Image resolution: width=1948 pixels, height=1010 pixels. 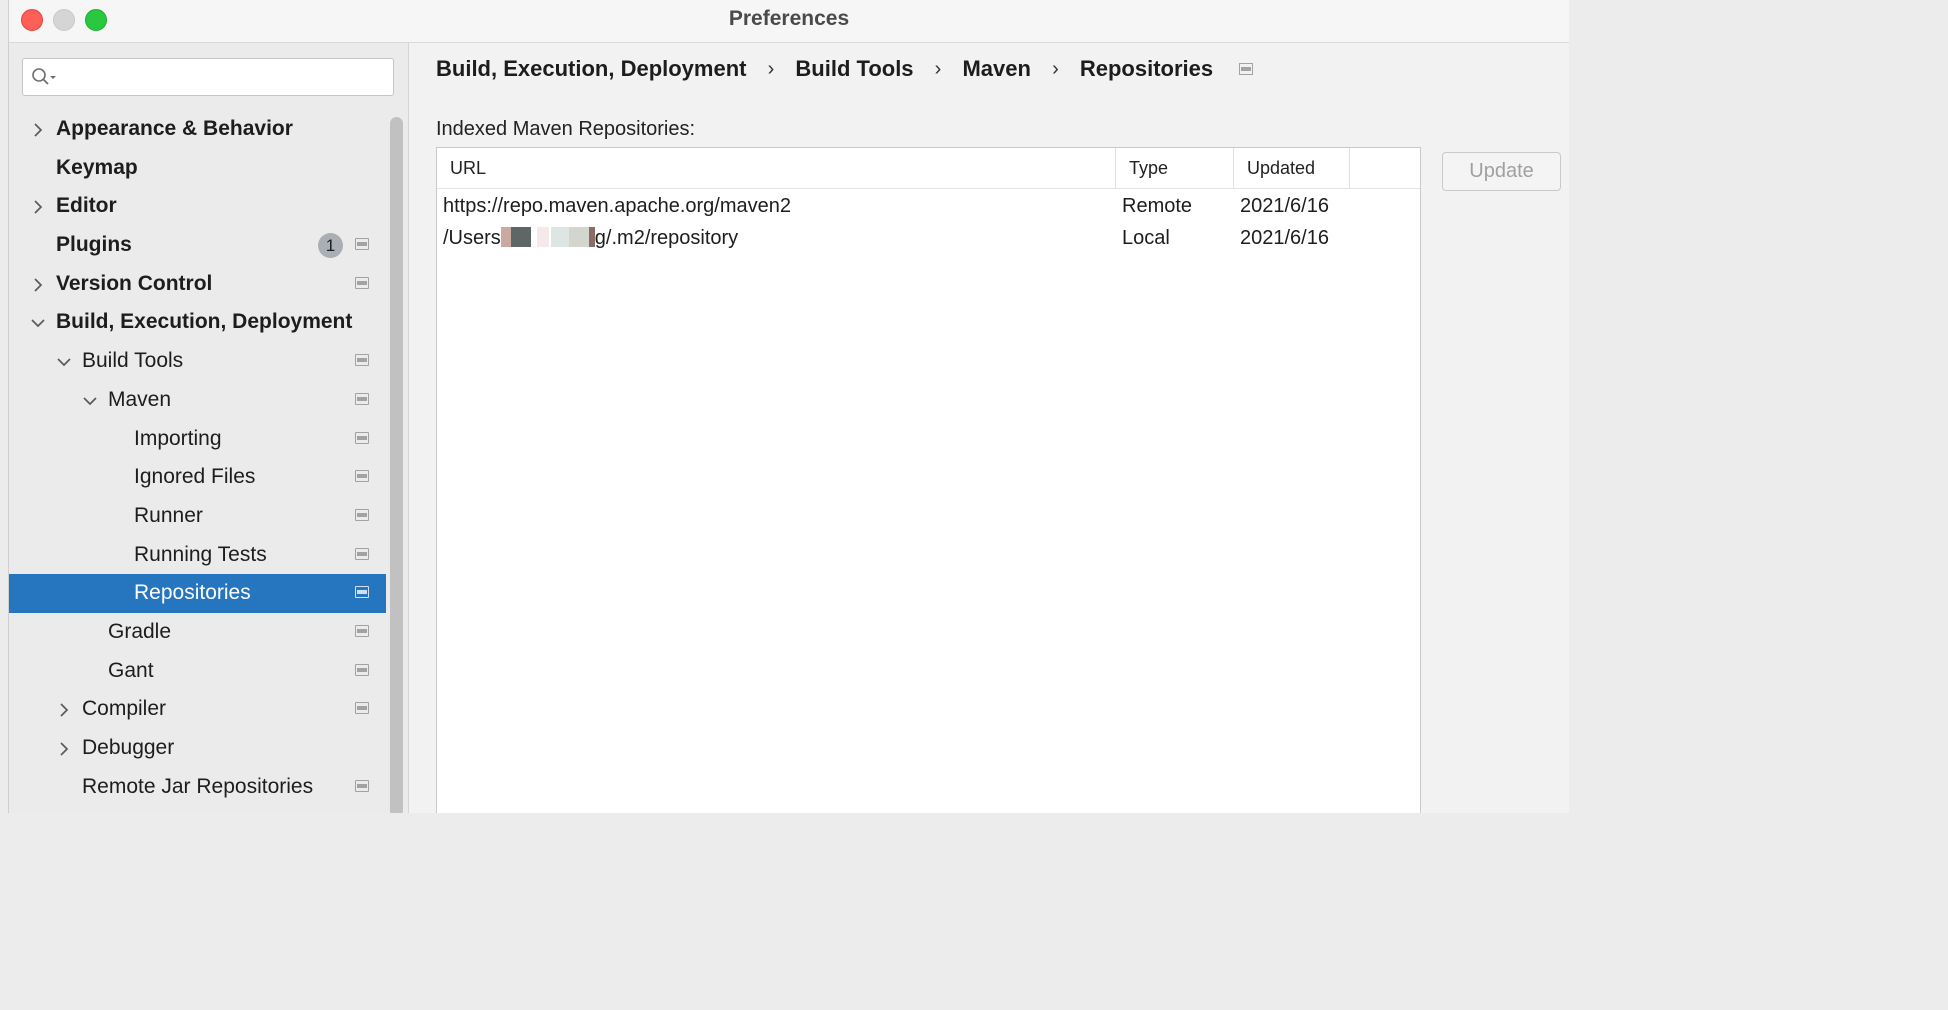 What do you see at coordinates (566, 129) in the screenshot?
I see `indexed-repositories-label: Indexed Maven Repositories:` at bounding box center [566, 129].